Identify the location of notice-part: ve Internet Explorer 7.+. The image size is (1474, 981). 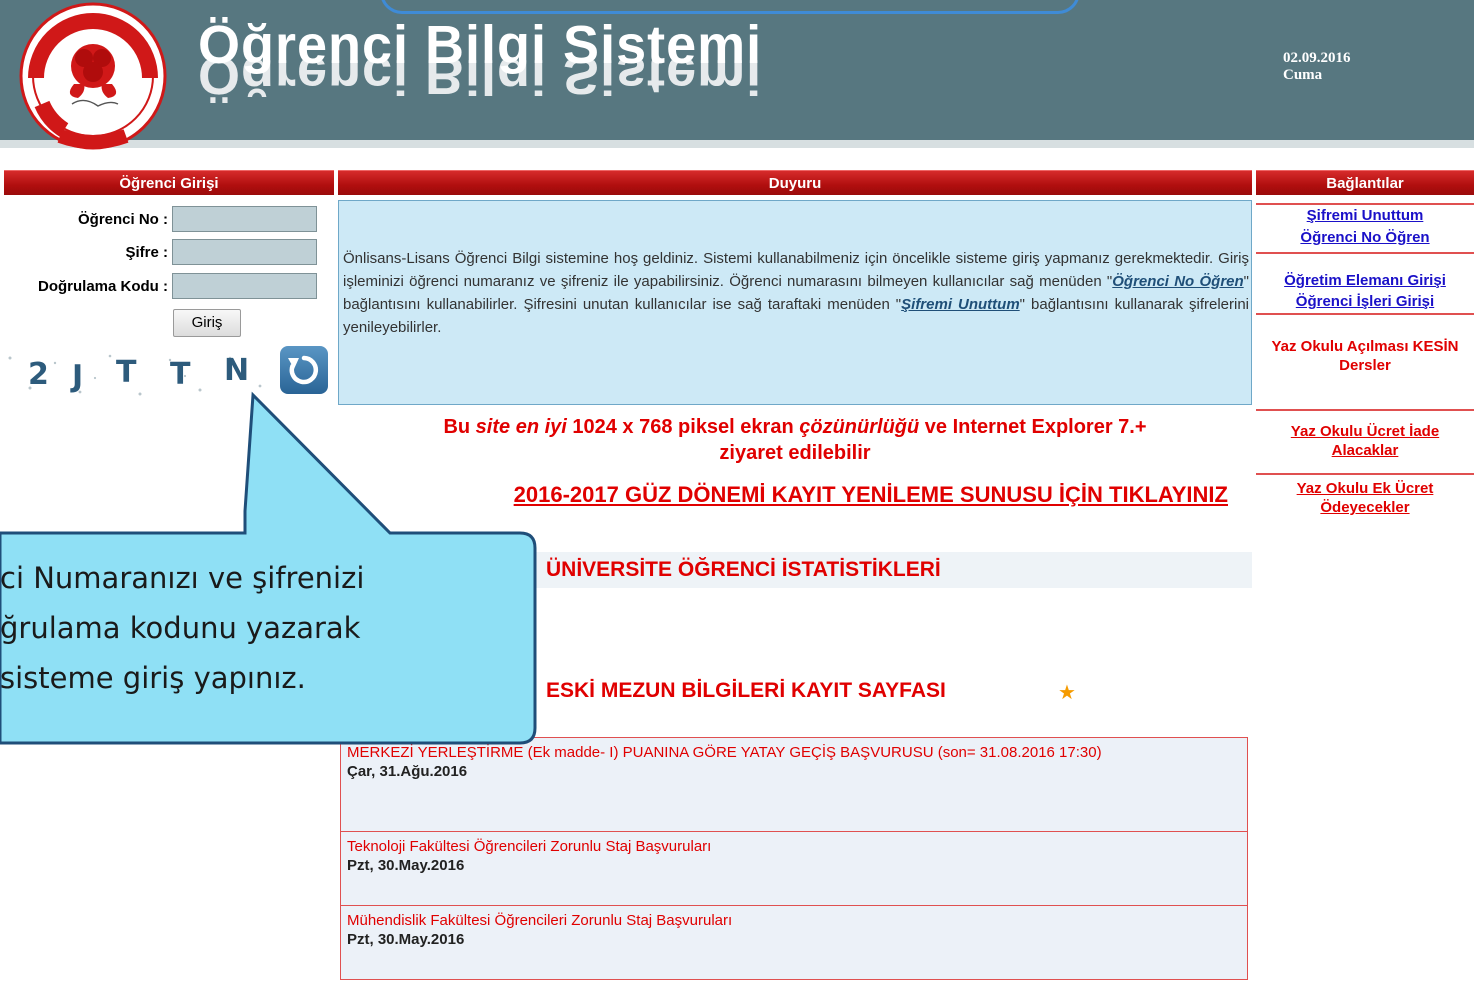
(1033, 427).